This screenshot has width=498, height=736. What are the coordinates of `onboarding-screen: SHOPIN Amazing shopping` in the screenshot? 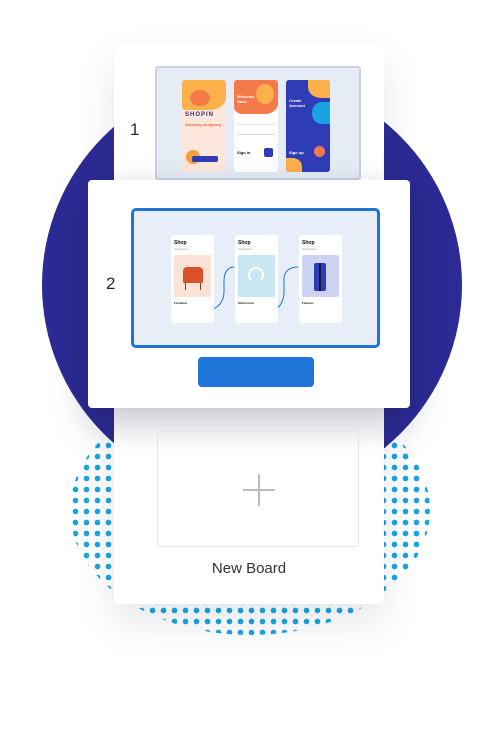 It's located at (204, 126).